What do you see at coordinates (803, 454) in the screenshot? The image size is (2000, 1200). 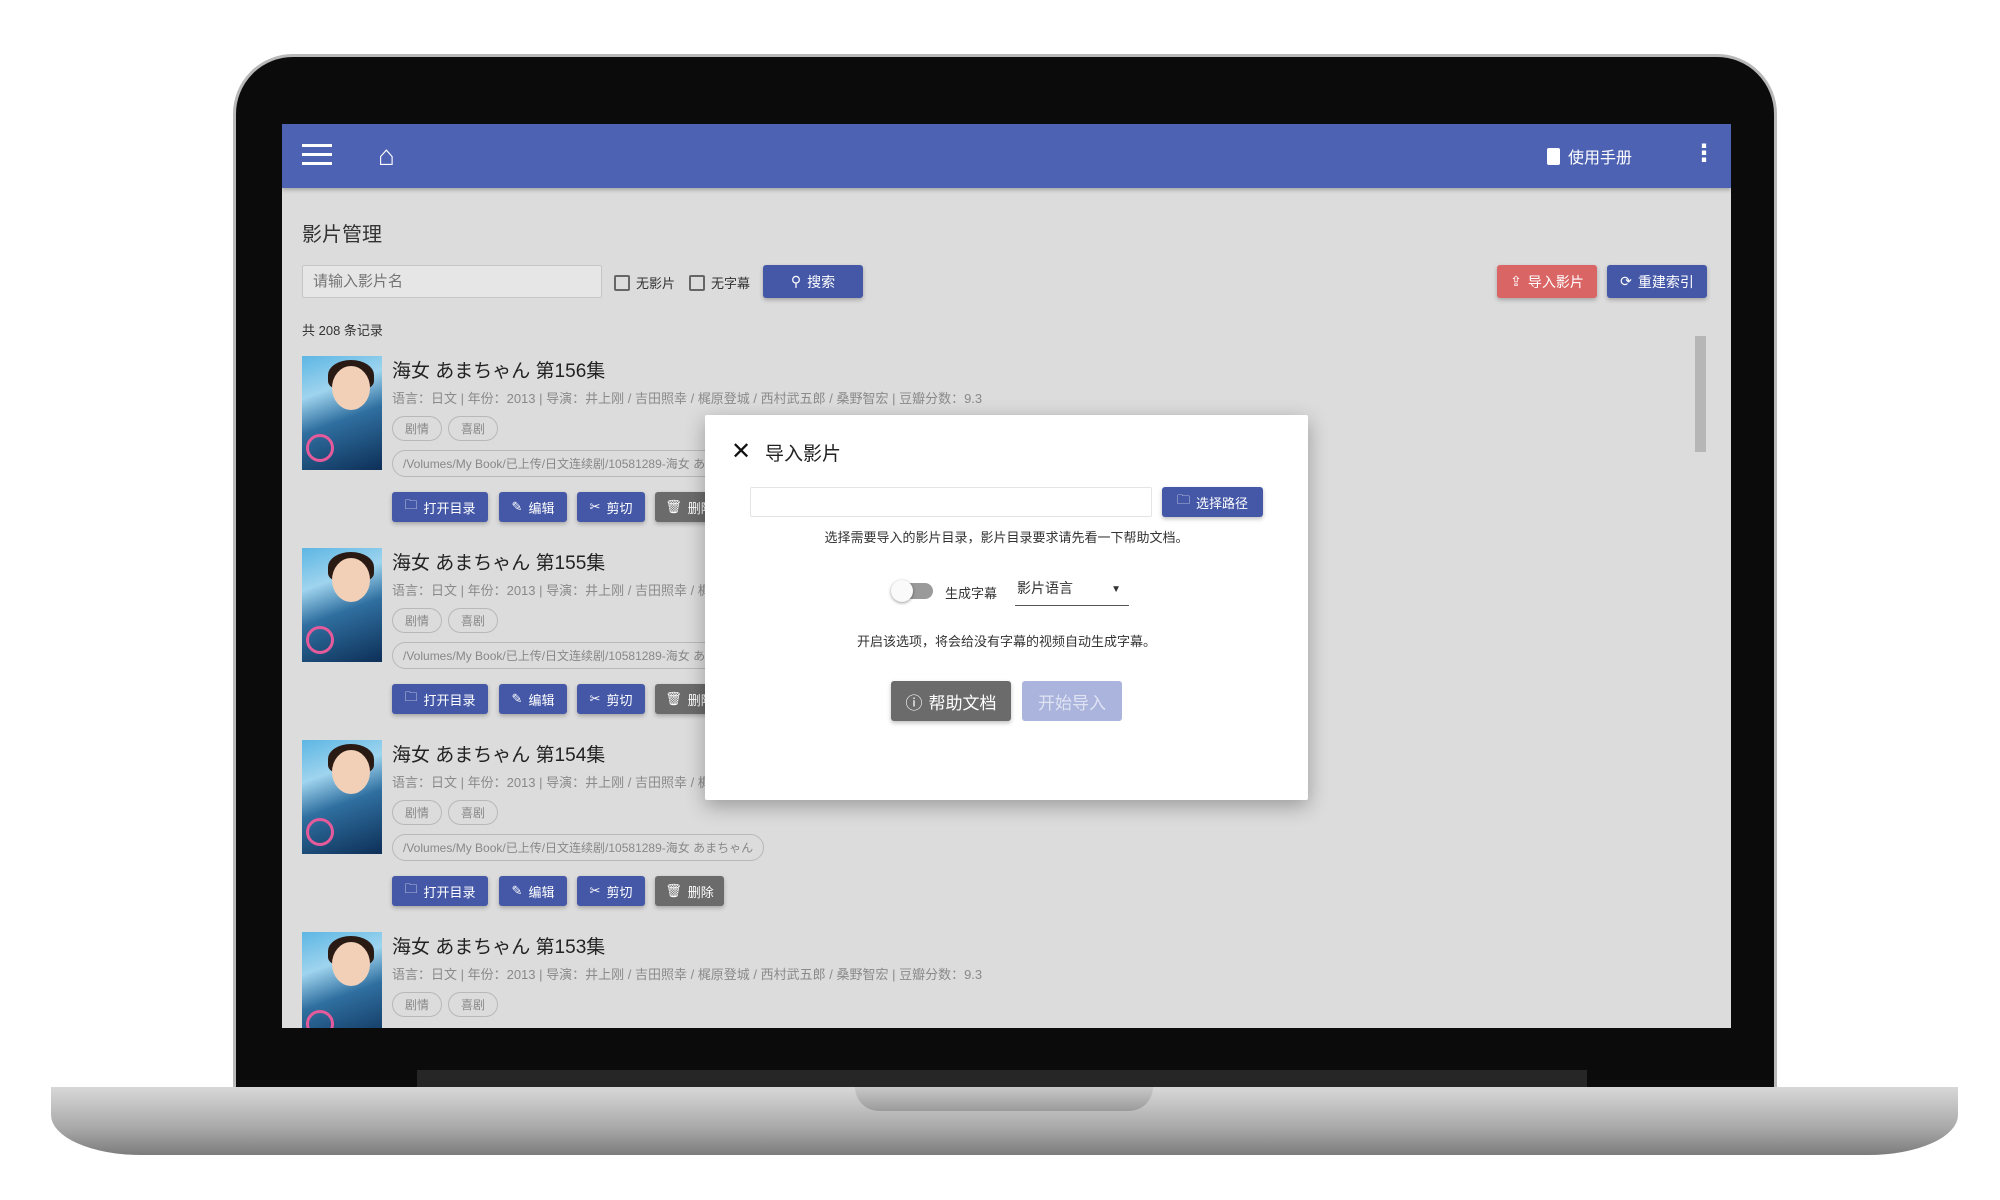 I see `dialog-title: 导入影片` at bounding box center [803, 454].